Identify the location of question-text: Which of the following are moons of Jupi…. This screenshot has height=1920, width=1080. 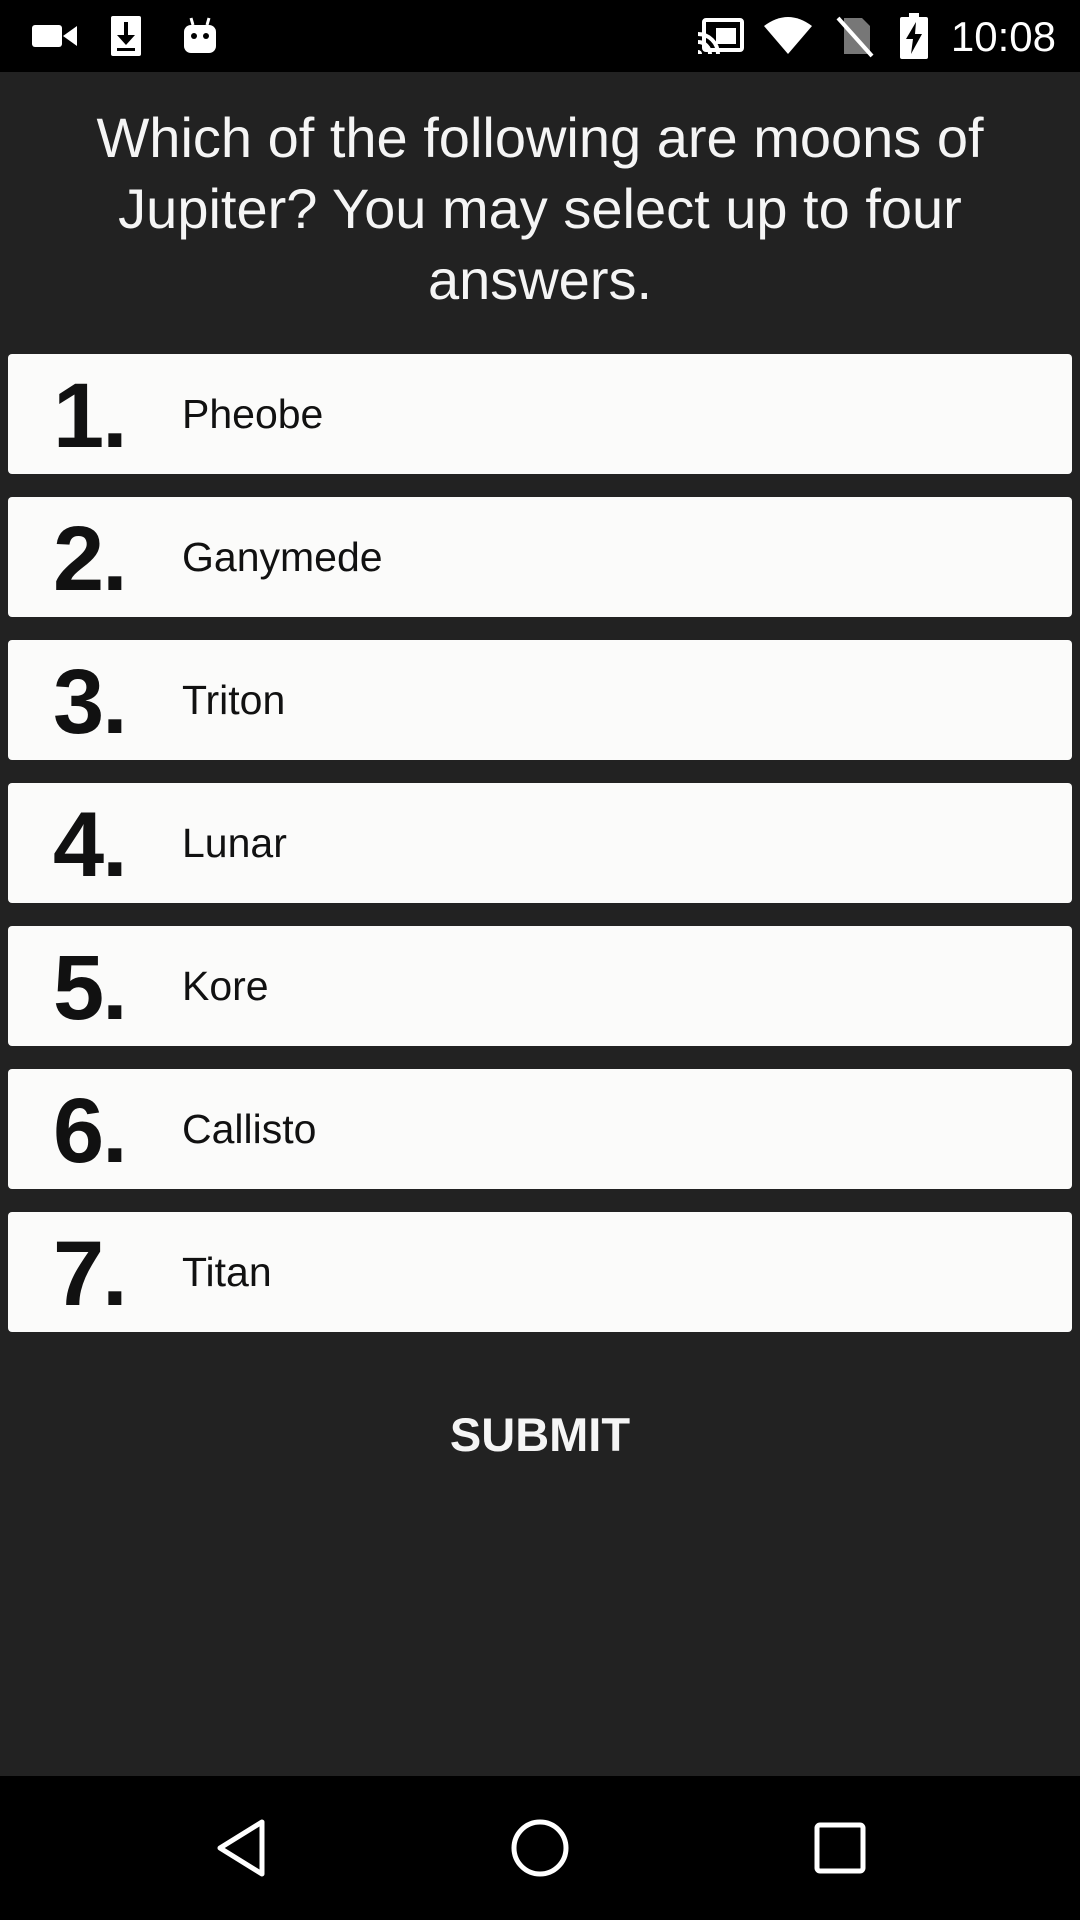
(540, 208).